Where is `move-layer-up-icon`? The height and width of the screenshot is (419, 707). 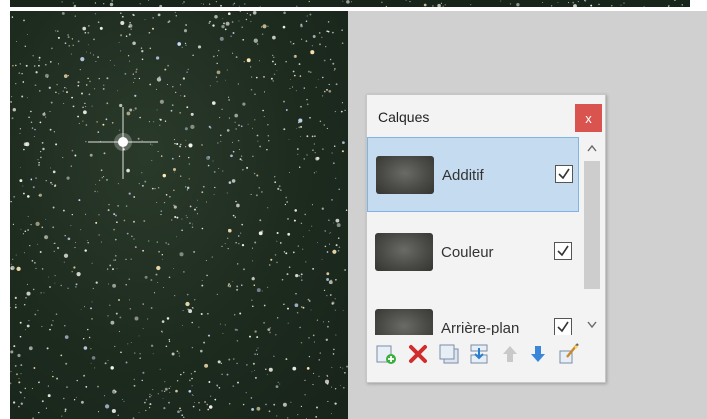 move-layer-up-icon is located at coordinates (510, 354).